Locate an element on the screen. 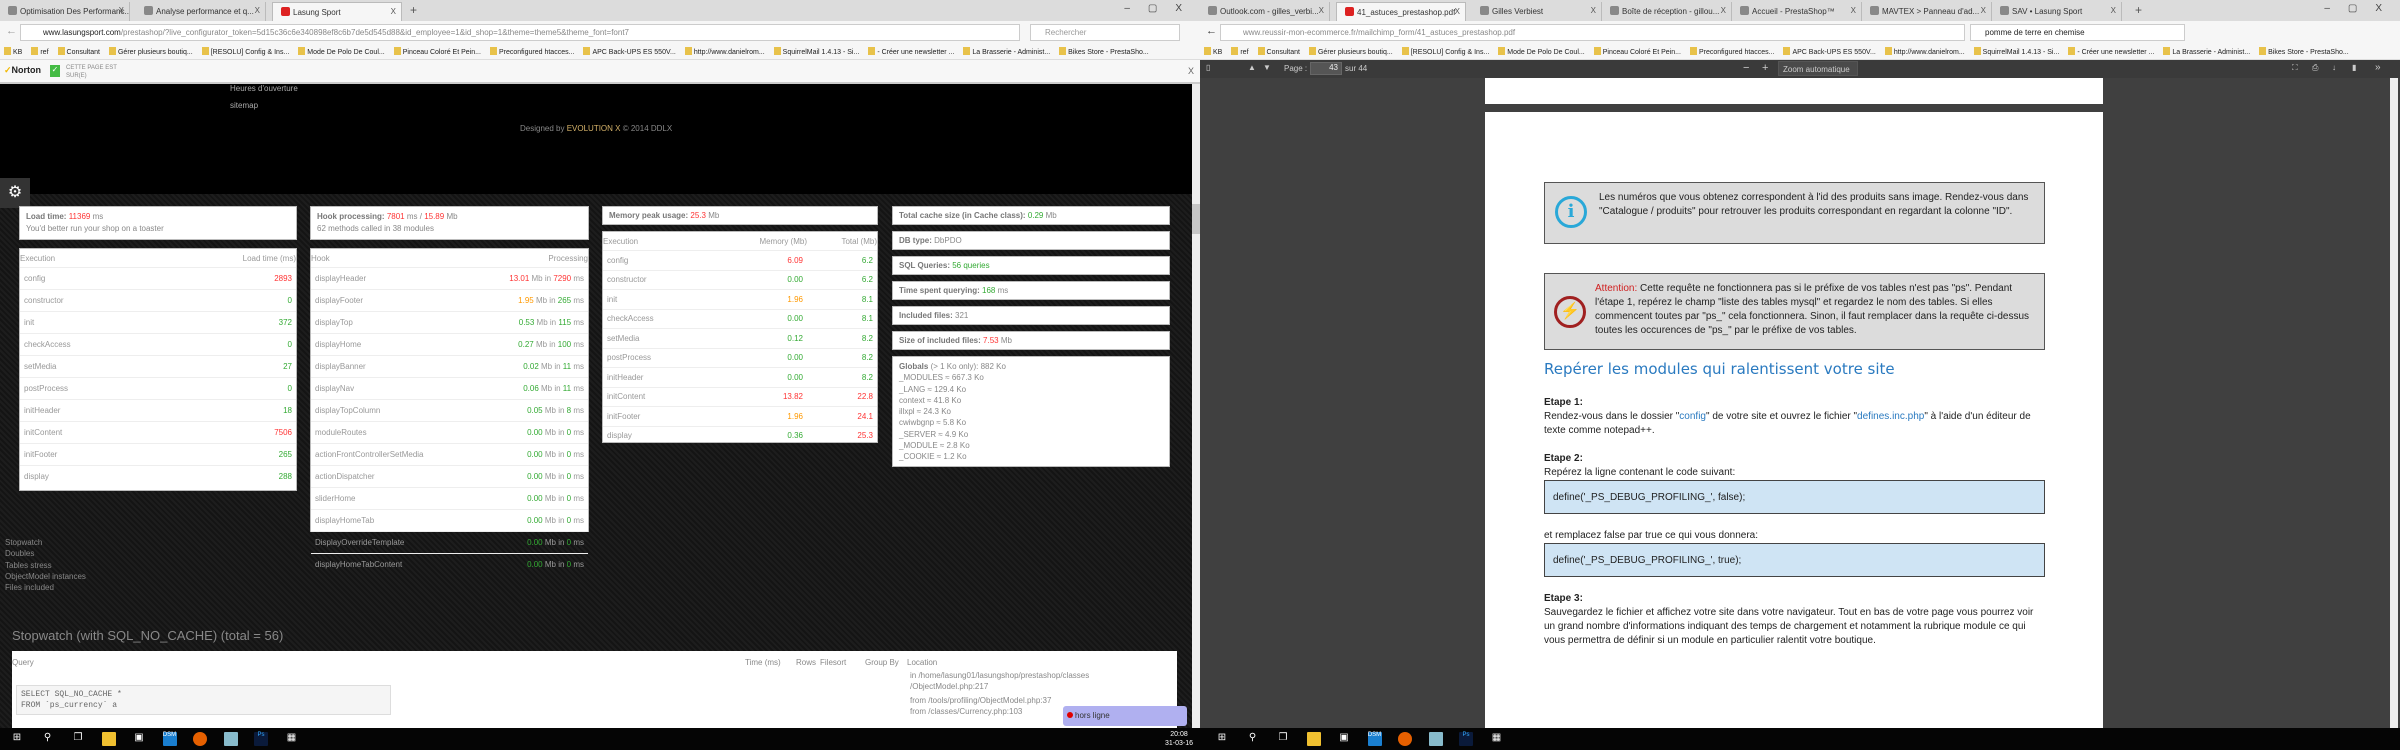  zoom-in-icon: + is located at coordinates (1765, 68).